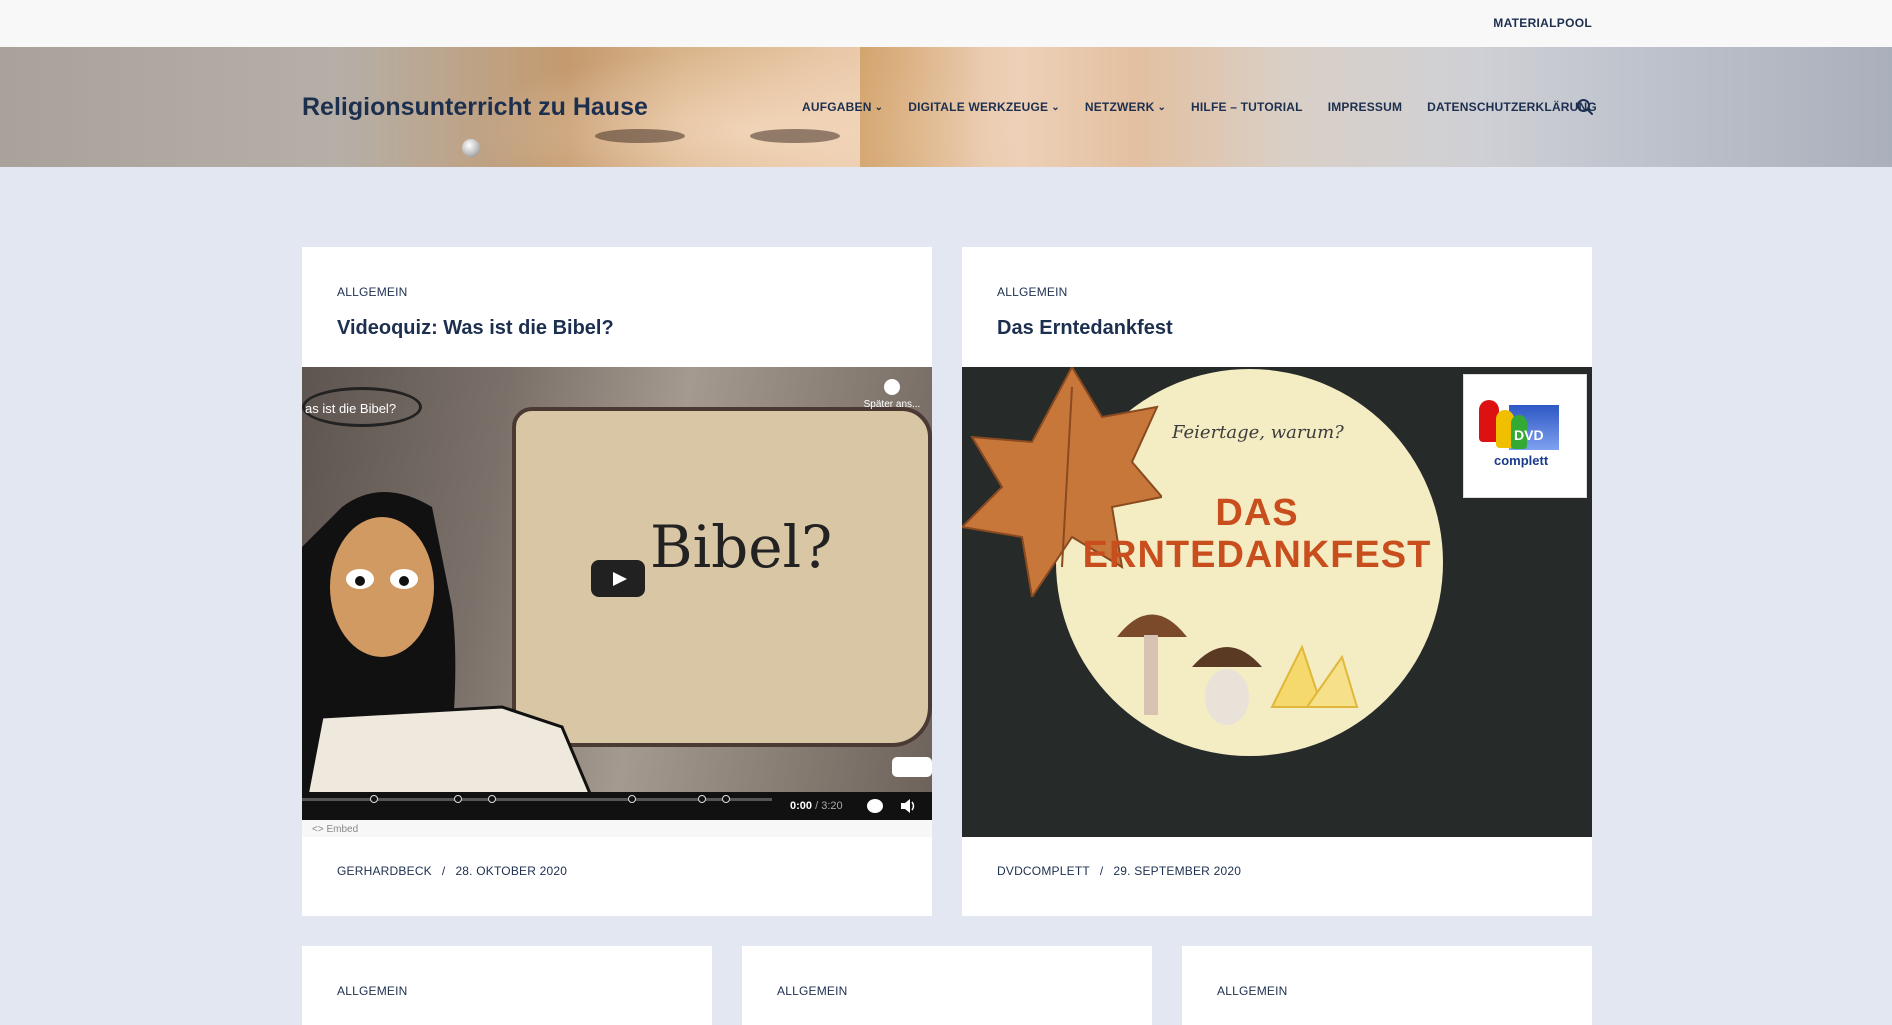  Describe the element at coordinates (537, 799) in the screenshot. I see `video-progress-bar` at that location.